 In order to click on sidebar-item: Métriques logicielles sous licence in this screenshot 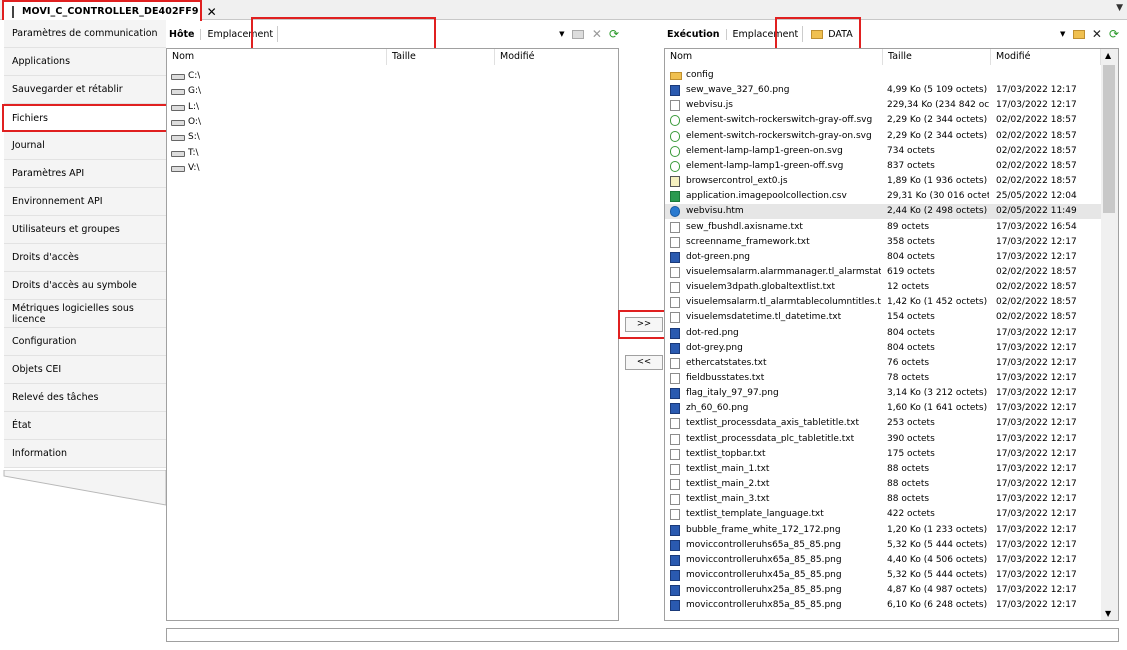, I will do `click(85, 314)`.